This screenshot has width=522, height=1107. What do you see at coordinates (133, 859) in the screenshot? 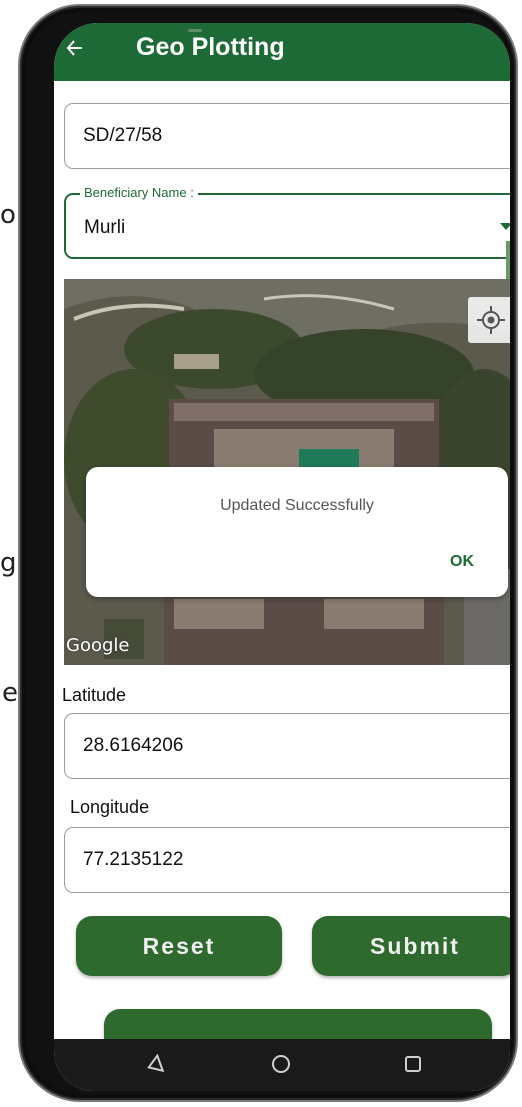
I see `longitude-value: 77.2135122` at bounding box center [133, 859].